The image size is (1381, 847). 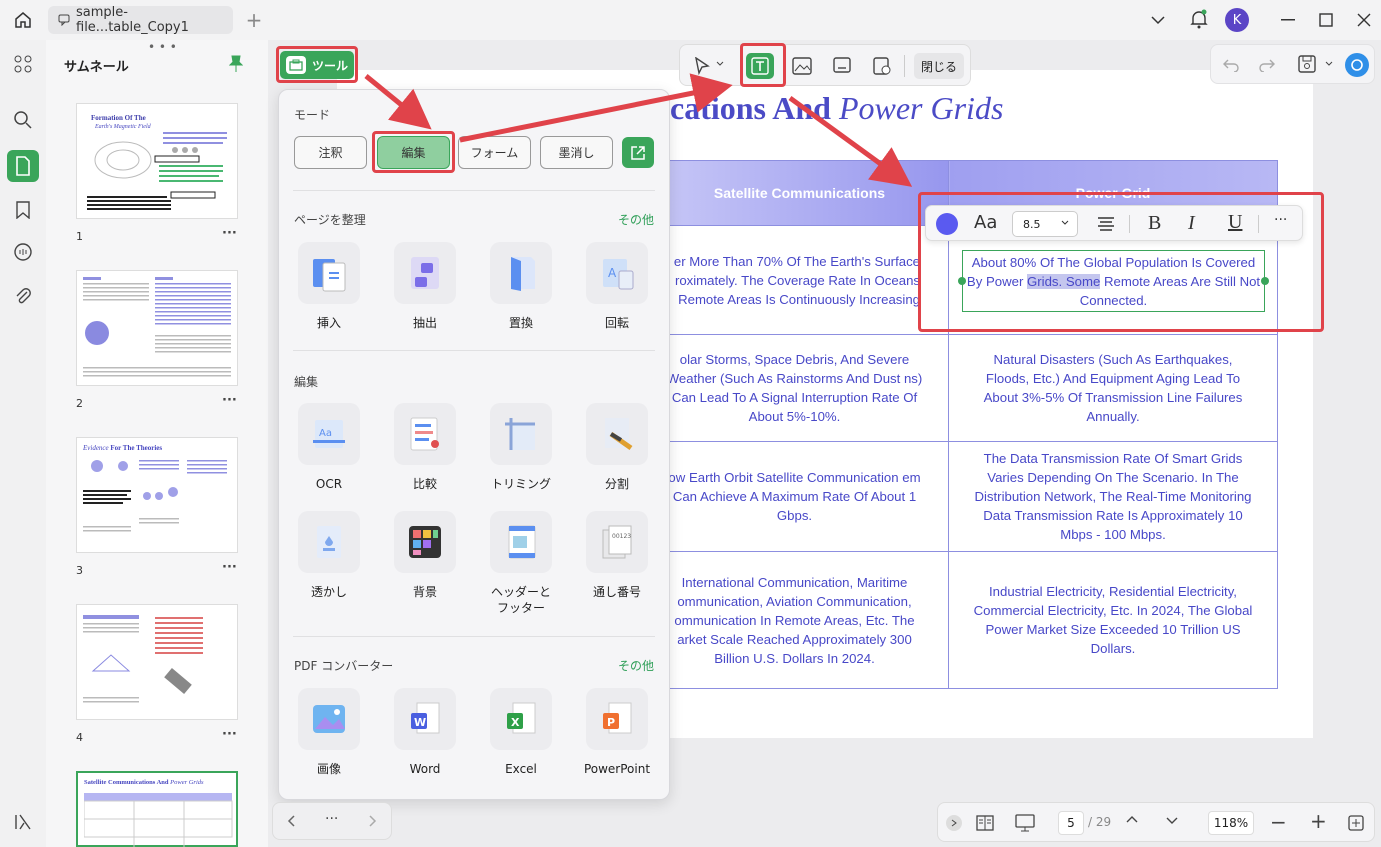 What do you see at coordinates (636, 219) in the screenshot?
I see `organize-more-link: その他` at bounding box center [636, 219].